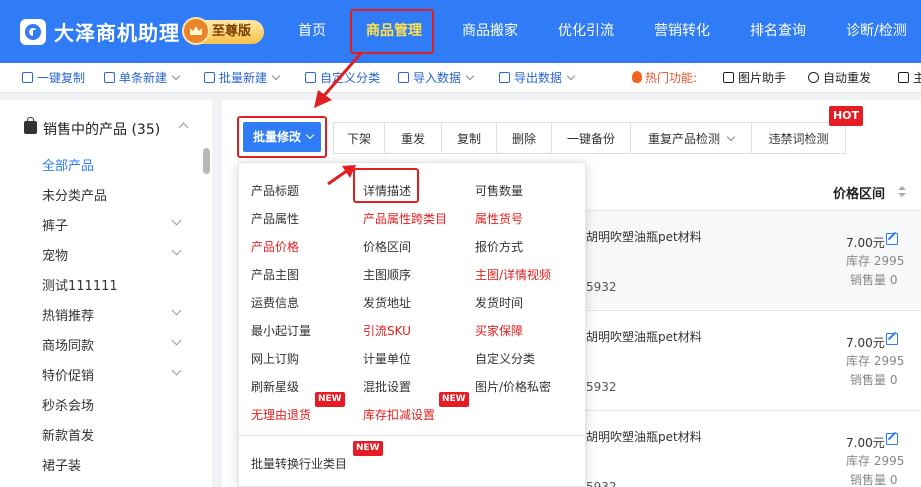  What do you see at coordinates (876, 31) in the screenshot?
I see `nav-diagnosis: 诊断/检测` at bounding box center [876, 31].